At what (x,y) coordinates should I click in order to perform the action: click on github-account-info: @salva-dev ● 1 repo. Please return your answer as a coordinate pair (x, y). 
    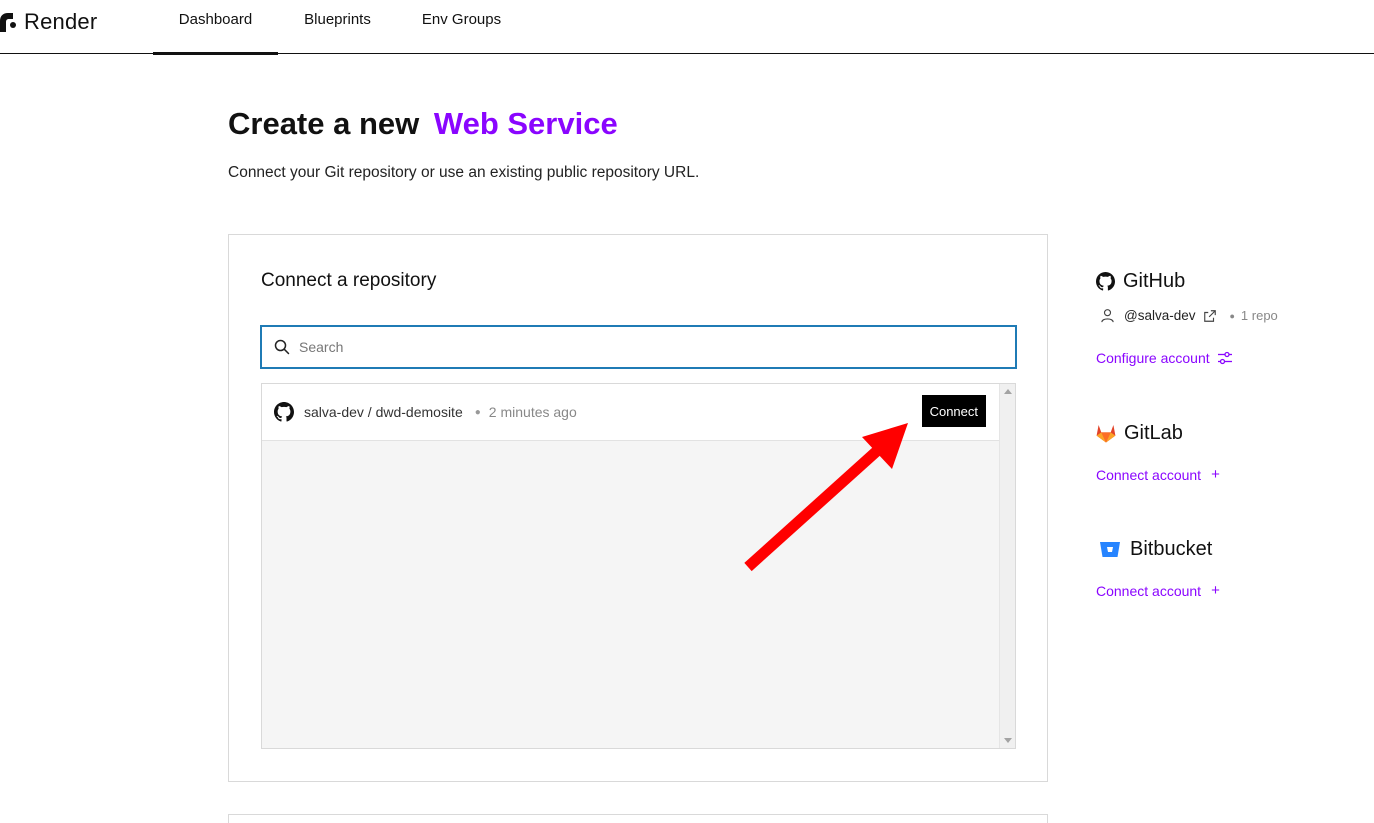
    Looking at the image, I should click on (1189, 315).